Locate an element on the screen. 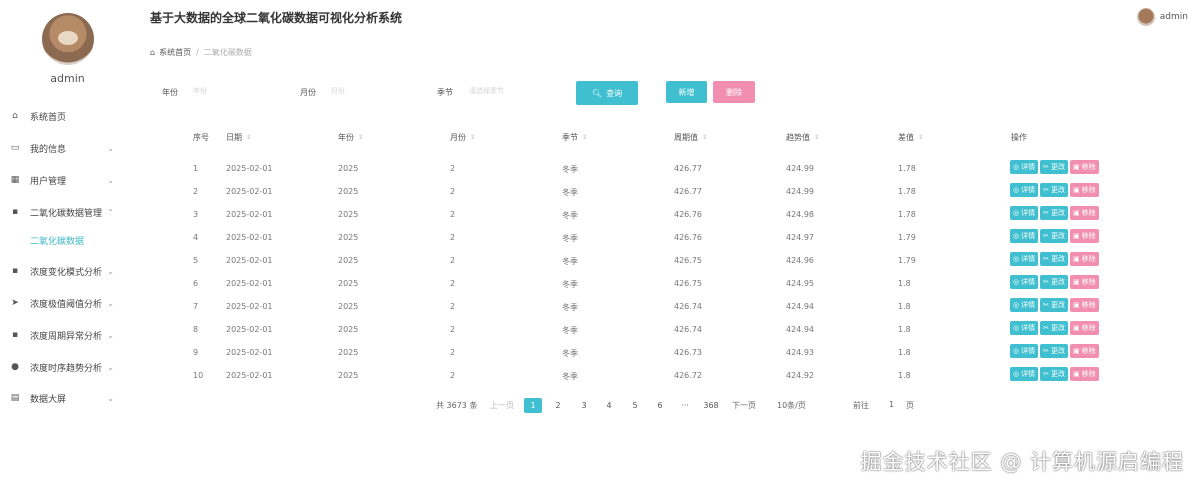  page-3: 3 is located at coordinates (584, 405).